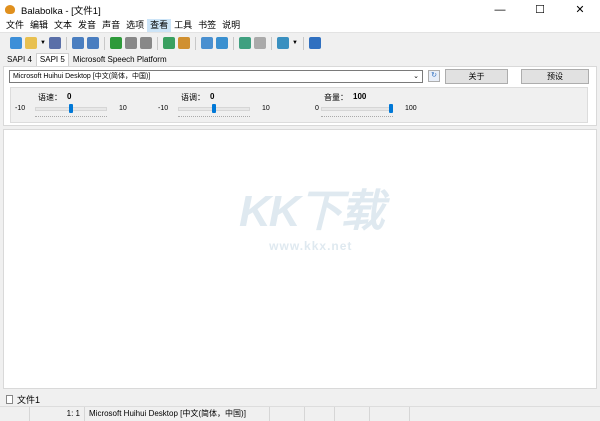  What do you see at coordinates (207, 43) in the screenshot?
I see `view-icon` at bounding box center [207, 43].